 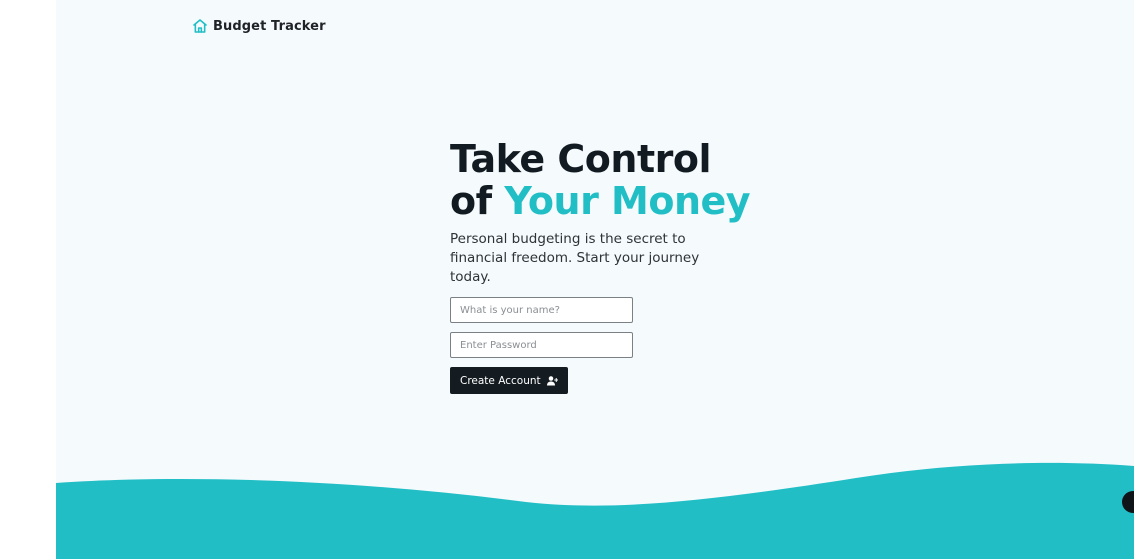 What do you see at coordinates (541, 345) in the screenshot?
I see `password-input` at bounding box center [541, 345].